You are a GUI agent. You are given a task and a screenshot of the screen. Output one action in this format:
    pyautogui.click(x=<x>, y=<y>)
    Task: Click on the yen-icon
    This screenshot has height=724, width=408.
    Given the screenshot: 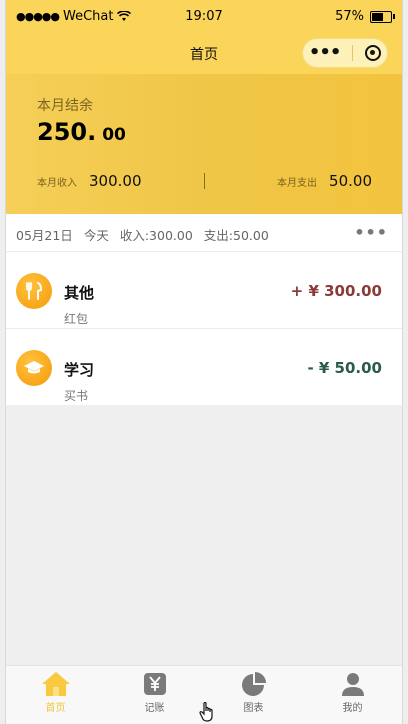 What is the action you would take?
    pyautogui.click(x=154, y=684)
    